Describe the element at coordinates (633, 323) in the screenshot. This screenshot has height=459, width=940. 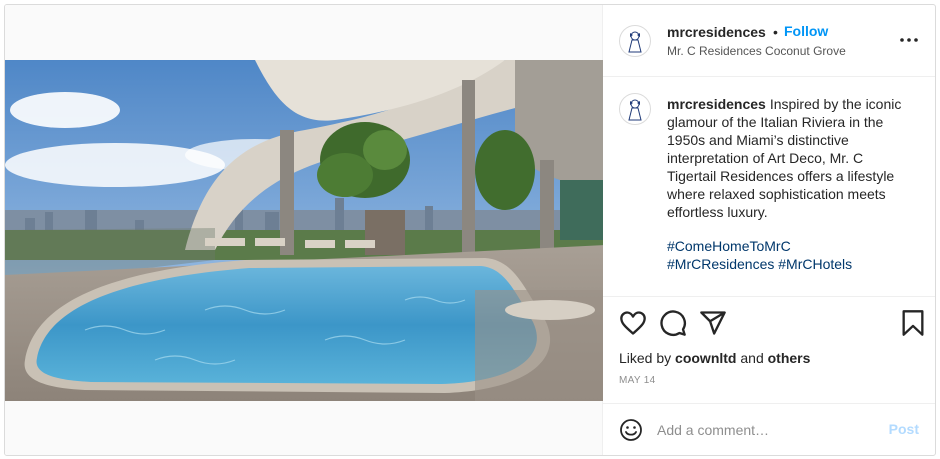
I see `heart-icon` at that location.